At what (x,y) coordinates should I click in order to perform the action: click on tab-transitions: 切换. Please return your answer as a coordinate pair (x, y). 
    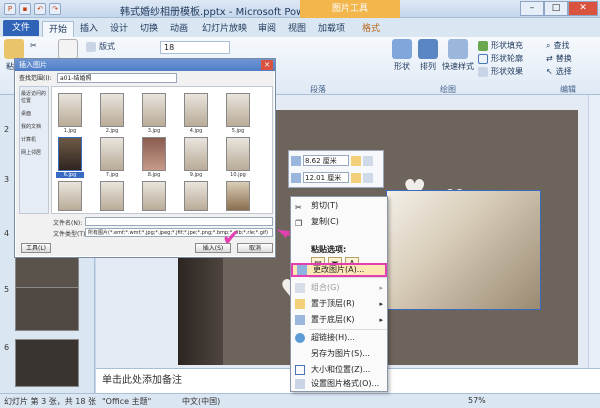
    Looking at the image, I should click on (149, 29).